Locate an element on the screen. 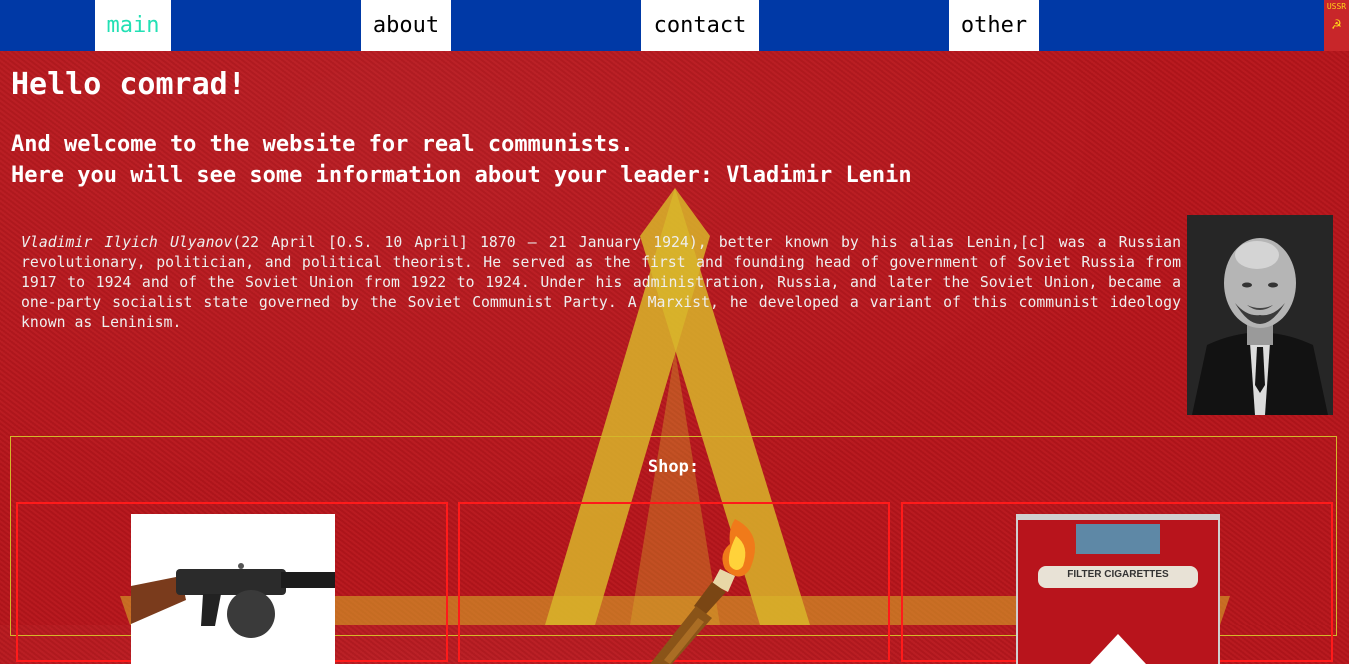 The height and width of the screenshot is (664, 1349). ussr-badge-text: USSR is located at coordinates (1336, 6).